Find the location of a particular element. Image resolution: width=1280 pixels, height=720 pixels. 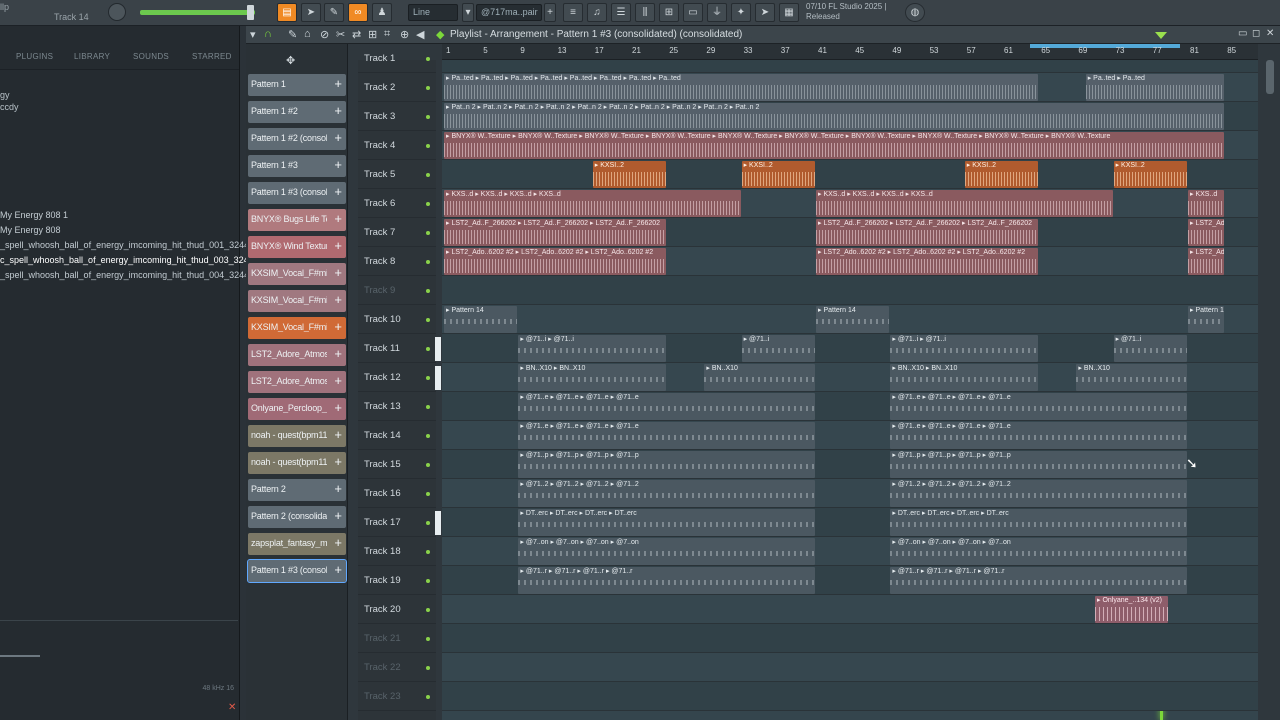

track-header: Track 18 is located at coordinates (397, 551).